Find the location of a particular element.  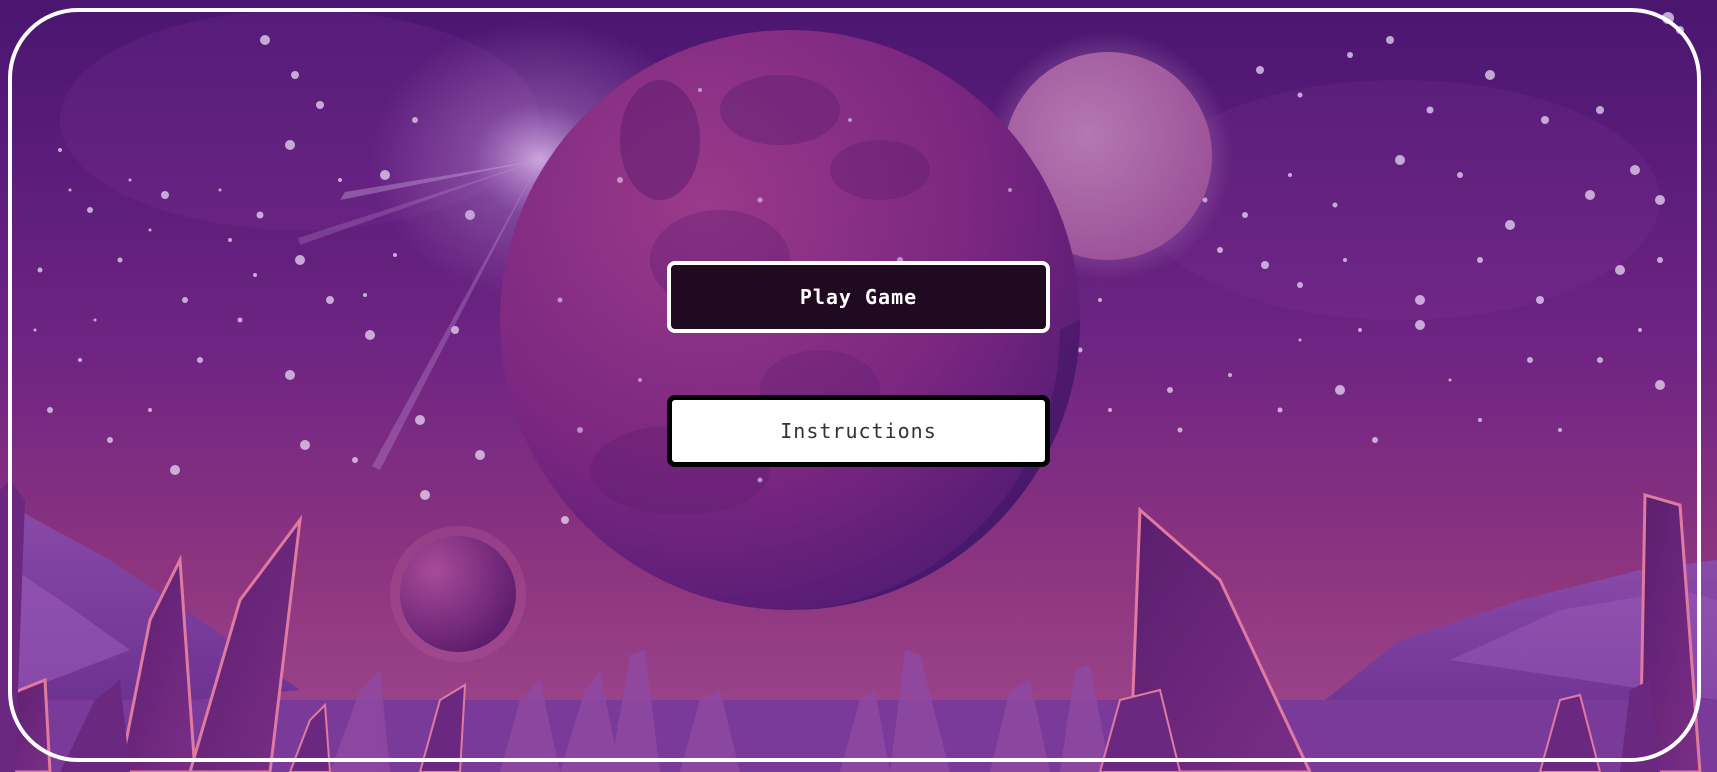

play-game-button: Play Game is located at coordinates (858, 297).